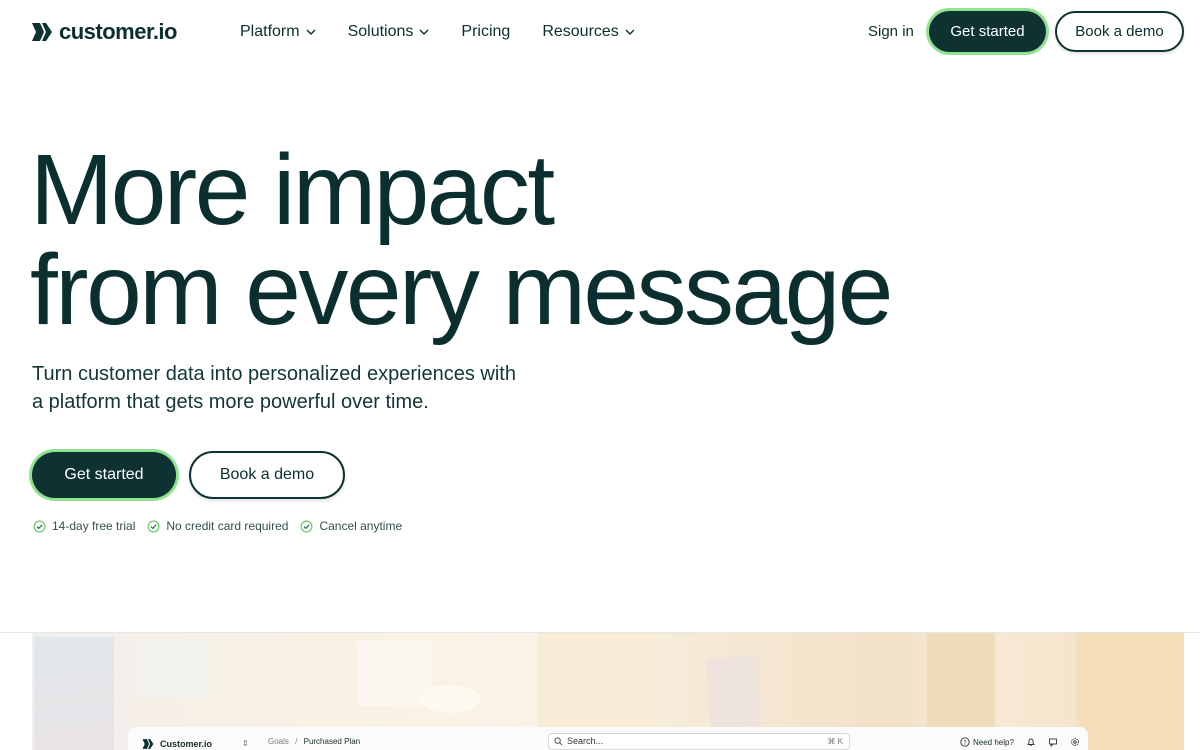 This screenshot has width=1200, height=750. I want to click on nav-item-platform: Platform, so click(278, 32).